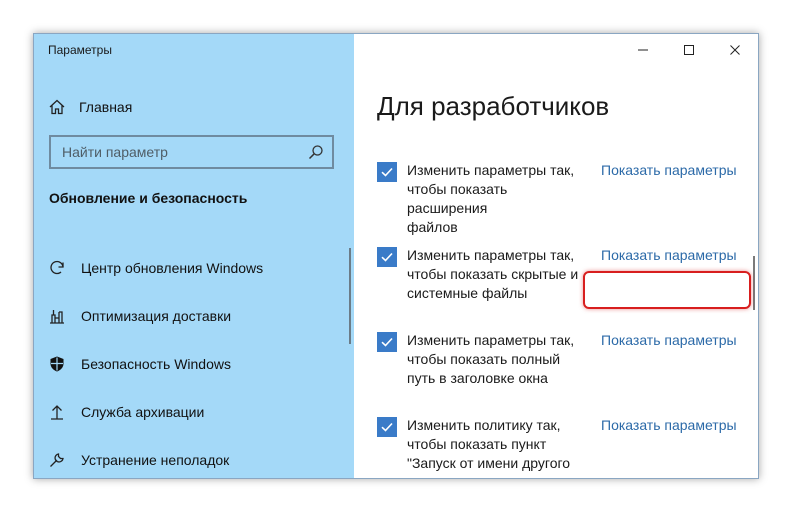  What do you see at coordinates (57, 107) in the screenshot?
I see `home-icon` at bounding box center [57, 107].